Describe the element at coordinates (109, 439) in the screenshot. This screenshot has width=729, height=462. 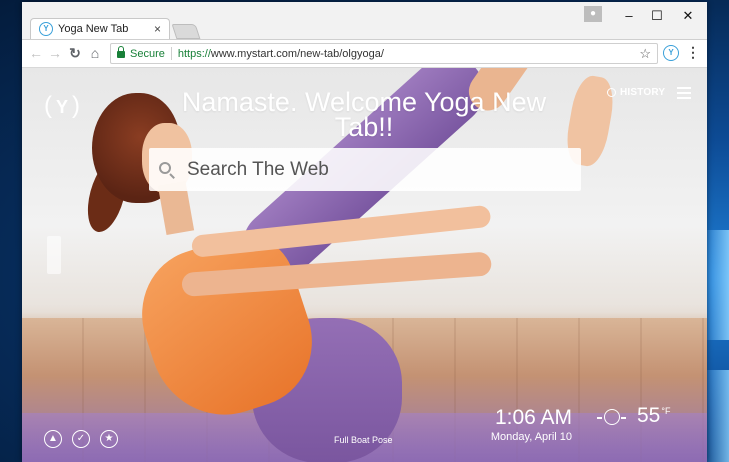
I see `star-circle-icon: ★` at that location.